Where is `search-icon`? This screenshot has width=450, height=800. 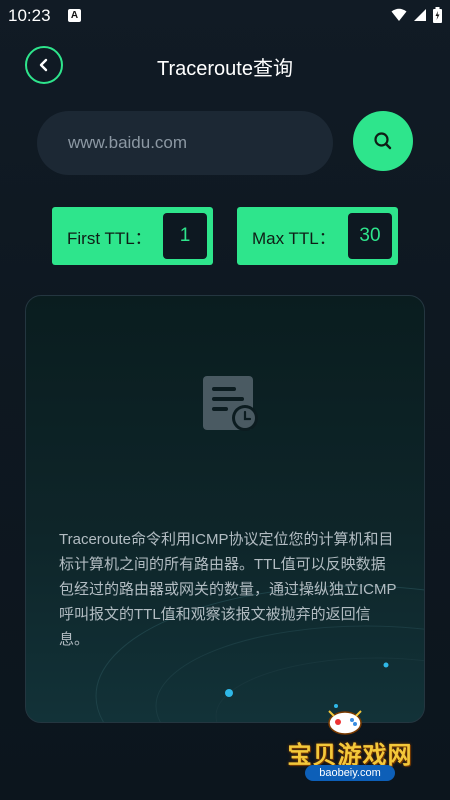
search-icon is located at coordinates (383, 141).